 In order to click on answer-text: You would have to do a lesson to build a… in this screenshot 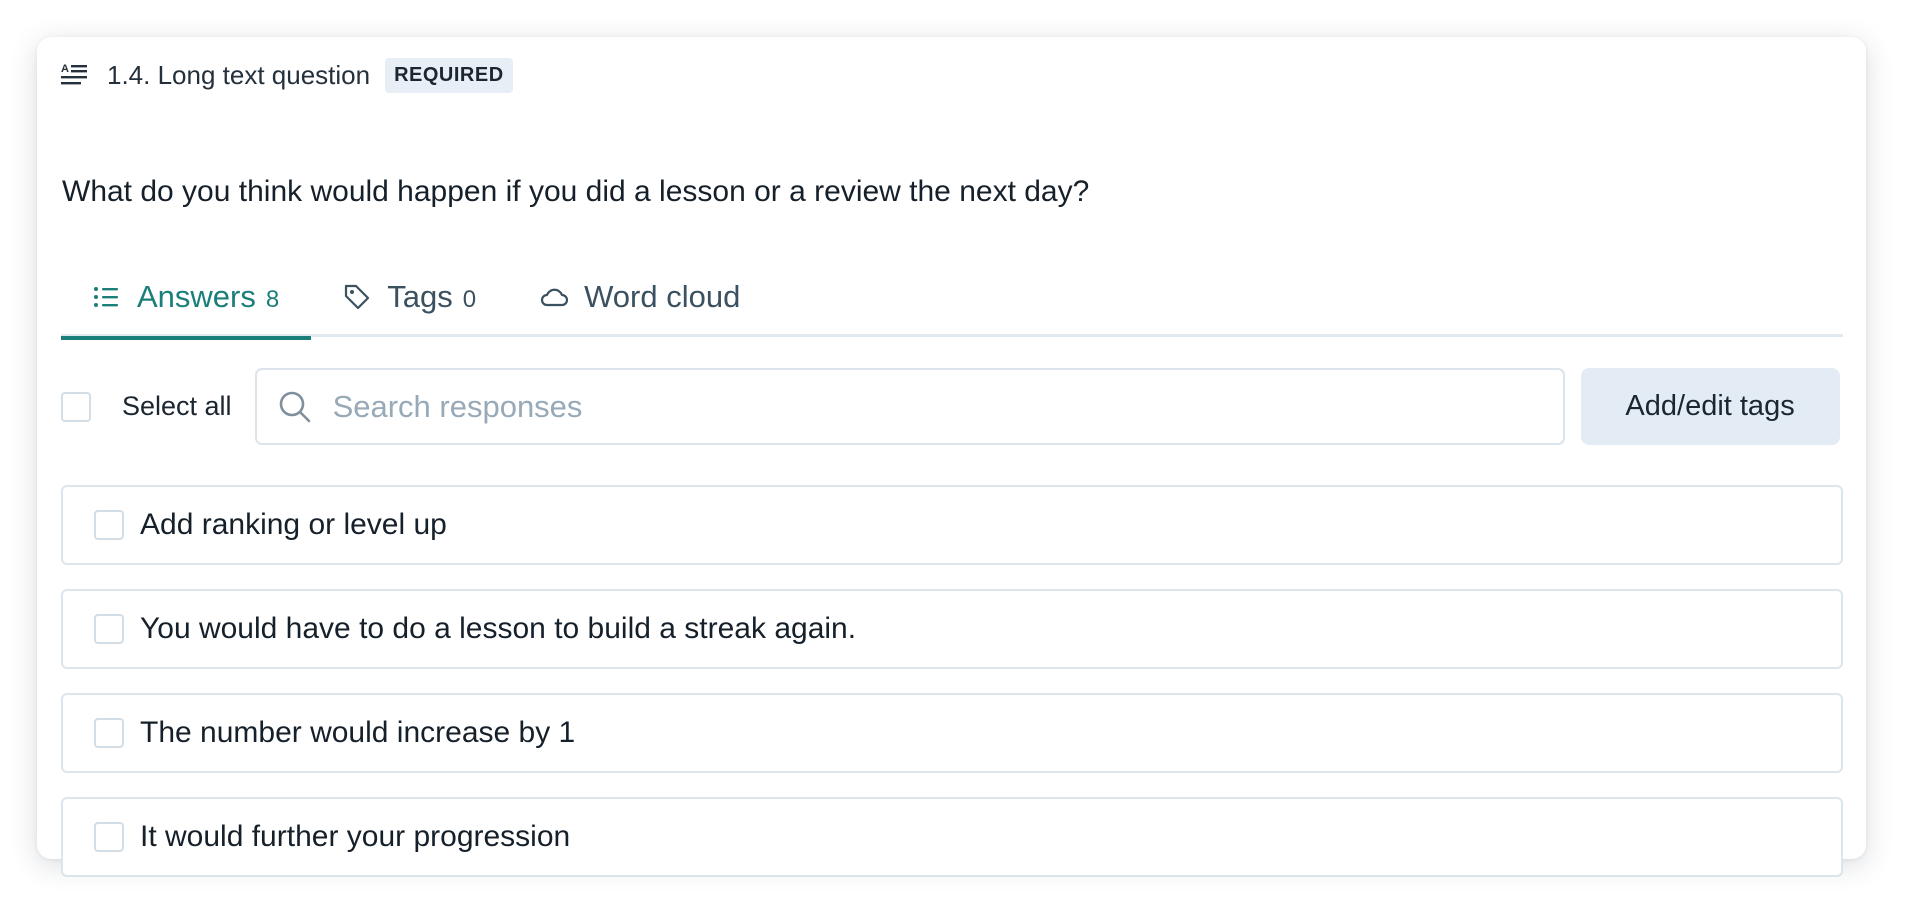, I will do `click(498, 628)`.